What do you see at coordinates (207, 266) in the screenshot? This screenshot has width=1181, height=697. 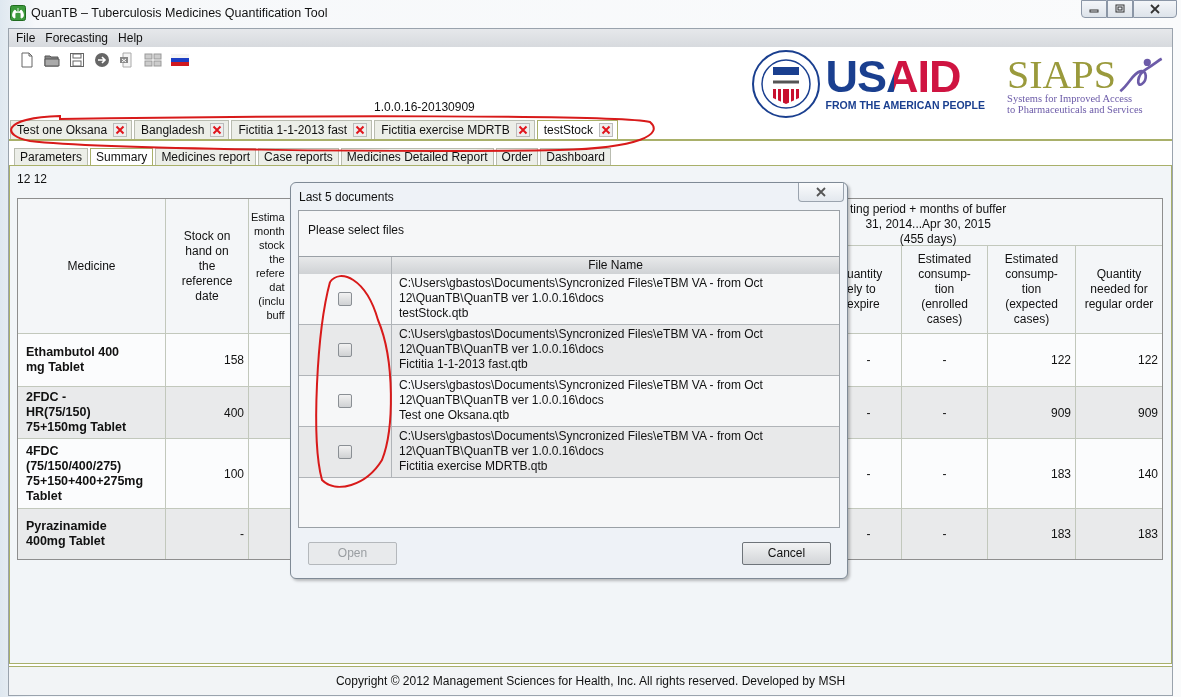 I see `column-header: Stock on hand on the reference date` at bounding box center [207, 266].